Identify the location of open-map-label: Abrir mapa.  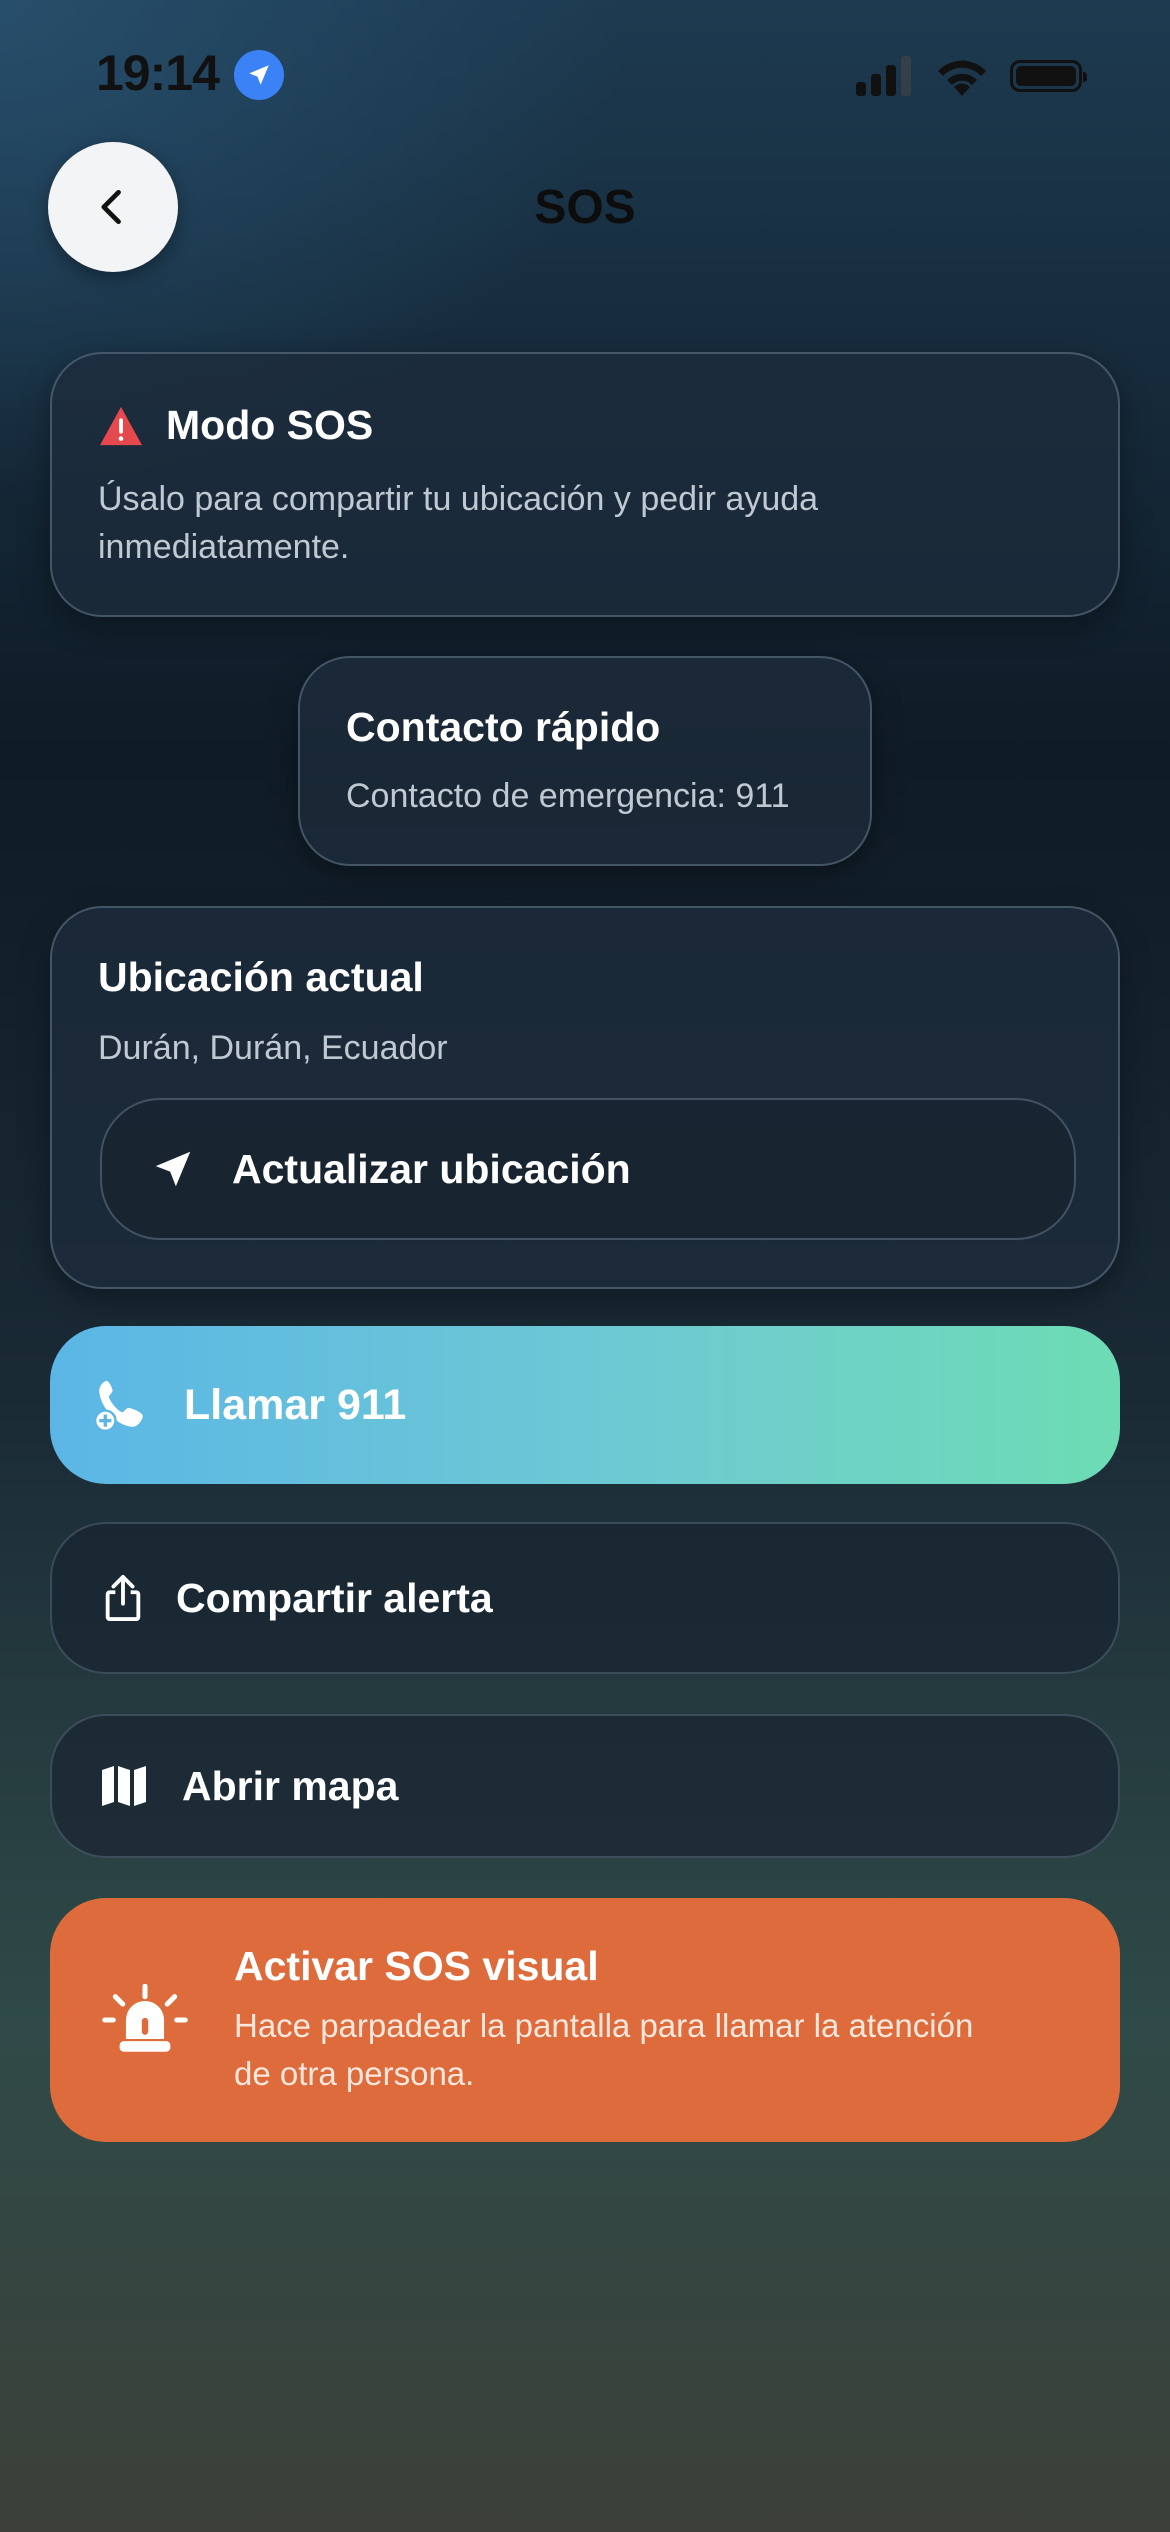
(290, 1785).